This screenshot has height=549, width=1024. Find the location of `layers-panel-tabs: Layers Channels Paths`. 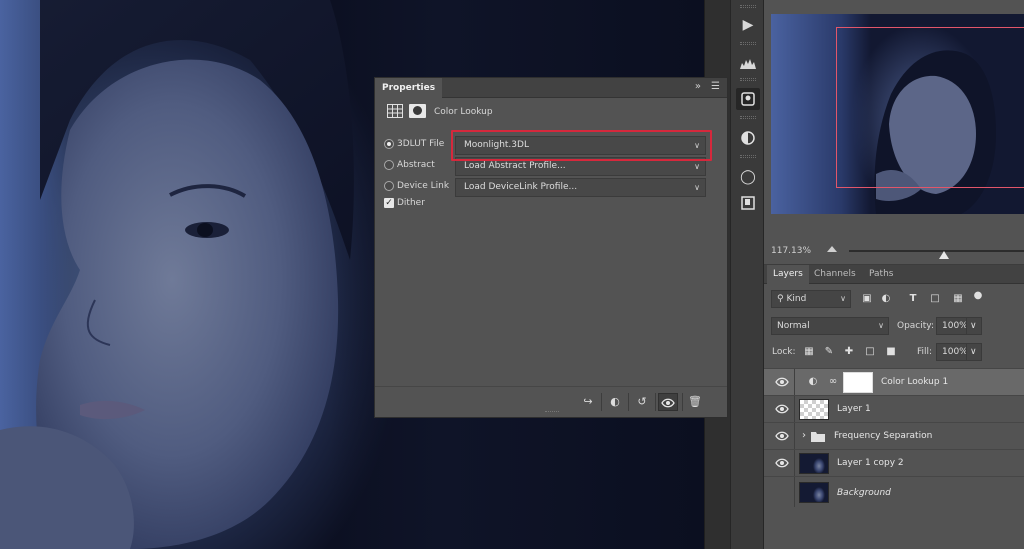

layers-panel-tabs: Layers Channels Paths is located at coordinates (894, 274).